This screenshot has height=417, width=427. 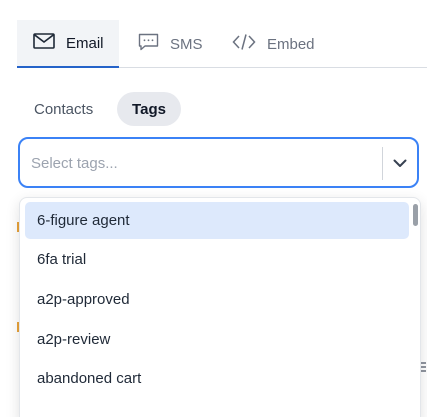 I want to click on tag-option-label: abandoned cart, so click(x=89, y=378).